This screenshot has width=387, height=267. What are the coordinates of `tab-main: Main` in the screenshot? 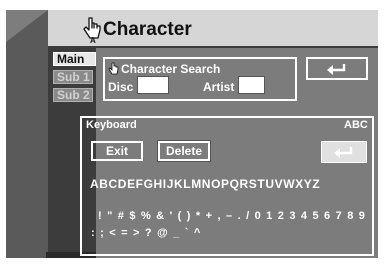 It's located at (74, 59).